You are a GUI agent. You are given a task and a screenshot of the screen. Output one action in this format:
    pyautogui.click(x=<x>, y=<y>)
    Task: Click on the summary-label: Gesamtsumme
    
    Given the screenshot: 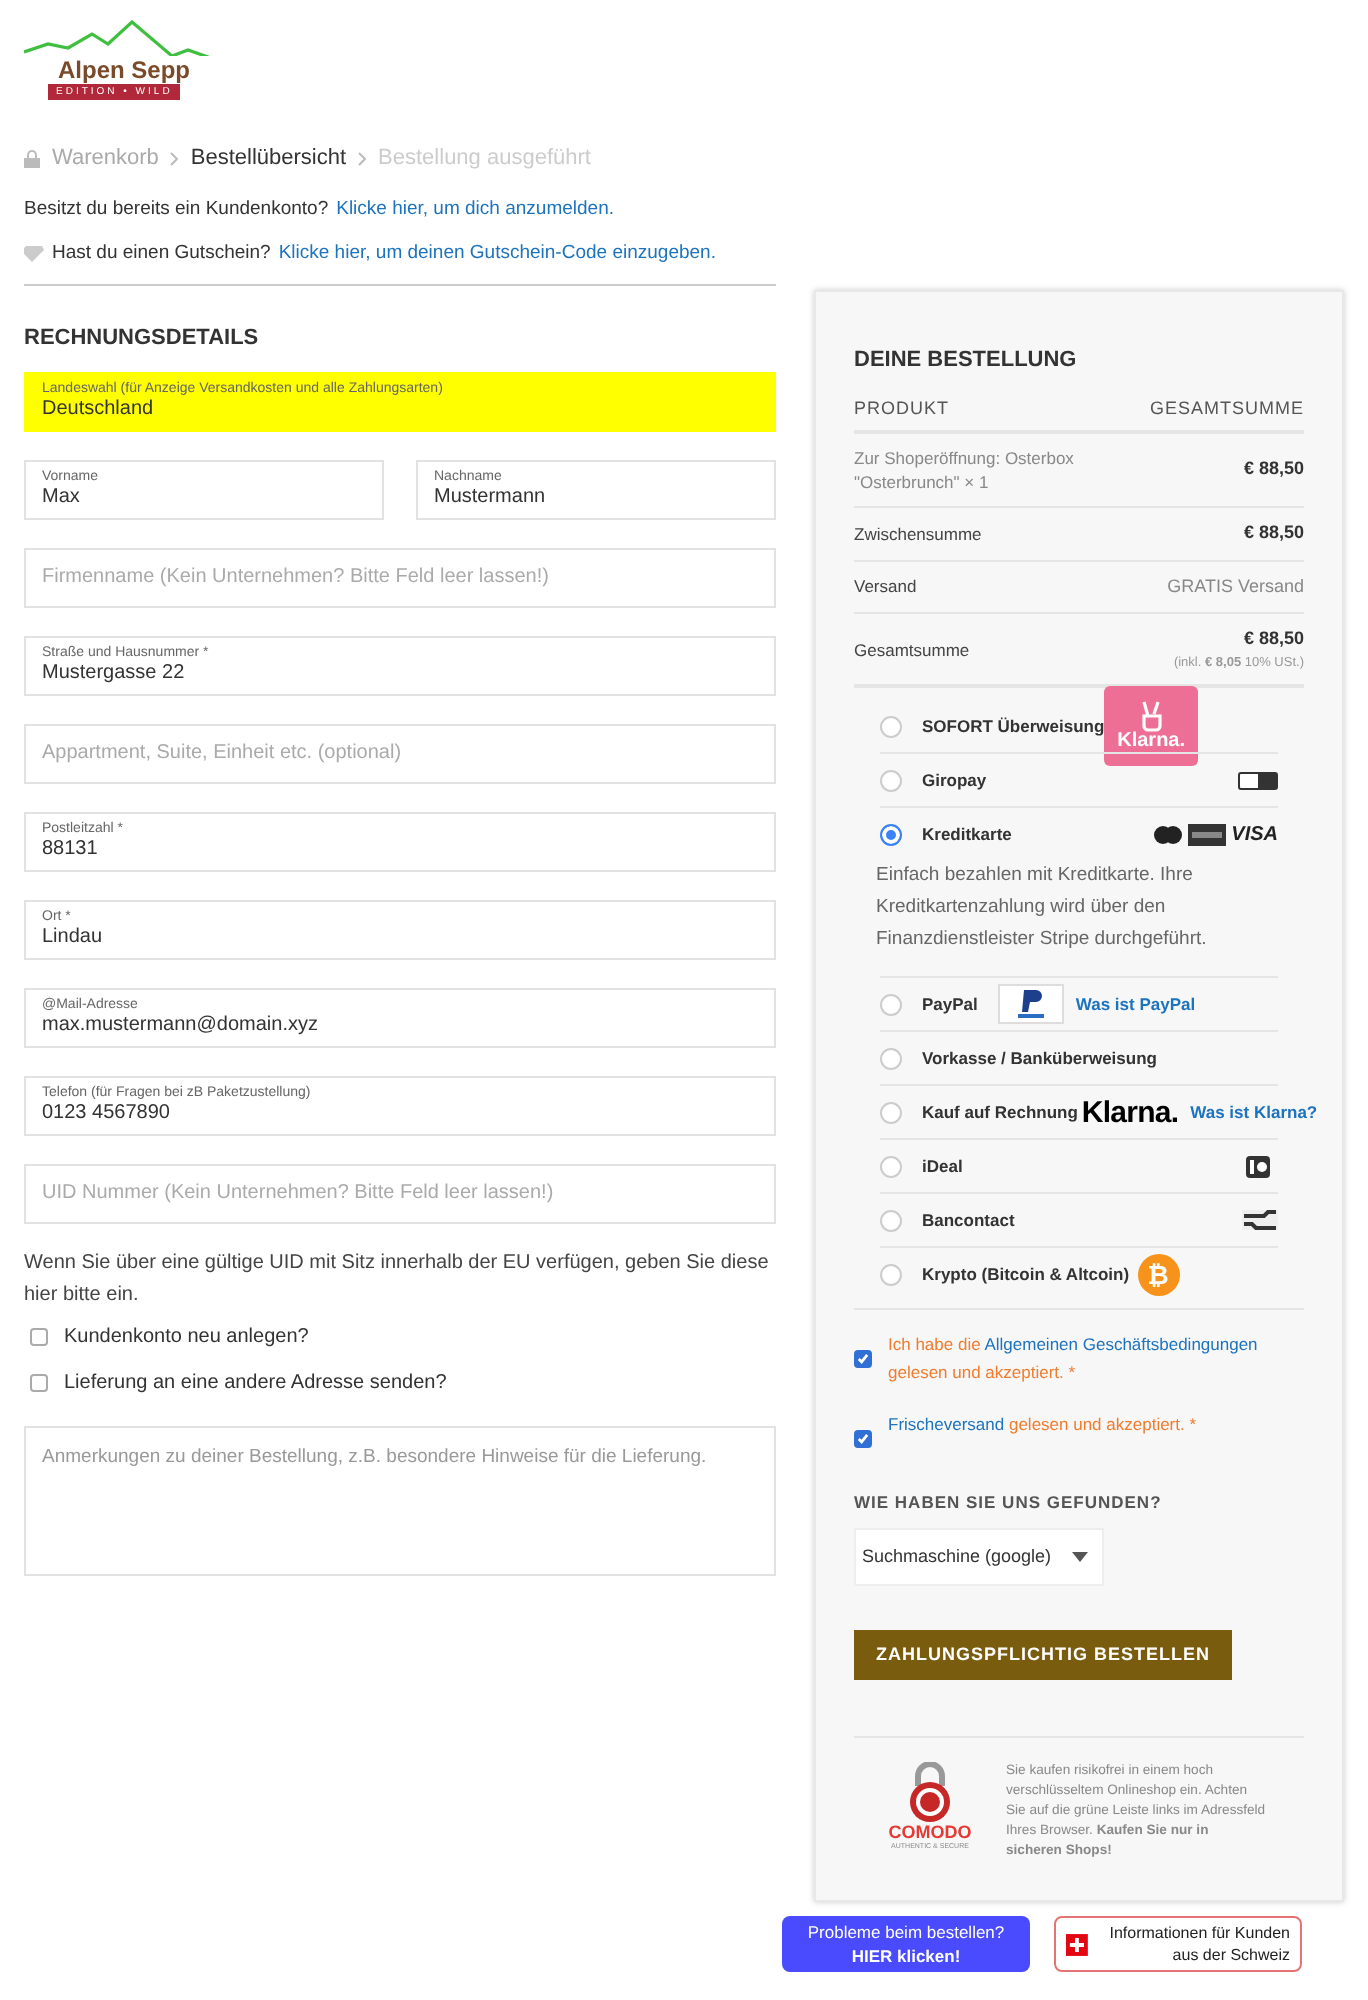 What is the action you would take?
    pyautogui.click(x=912, y=649)
    